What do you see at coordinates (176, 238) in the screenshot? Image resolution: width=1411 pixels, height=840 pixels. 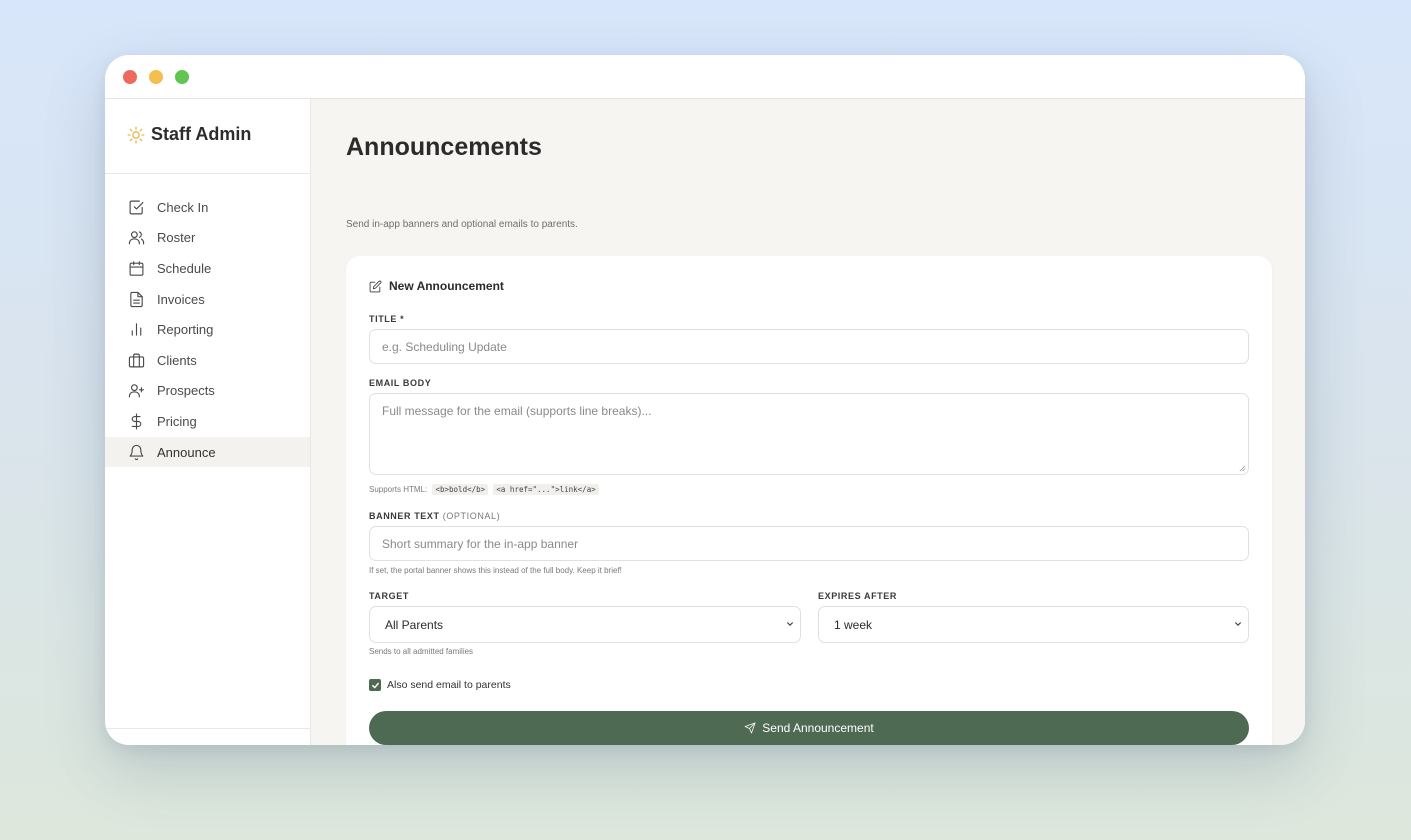 I see `sidebar-item-label: Roster` at bounding box center [176, 238].